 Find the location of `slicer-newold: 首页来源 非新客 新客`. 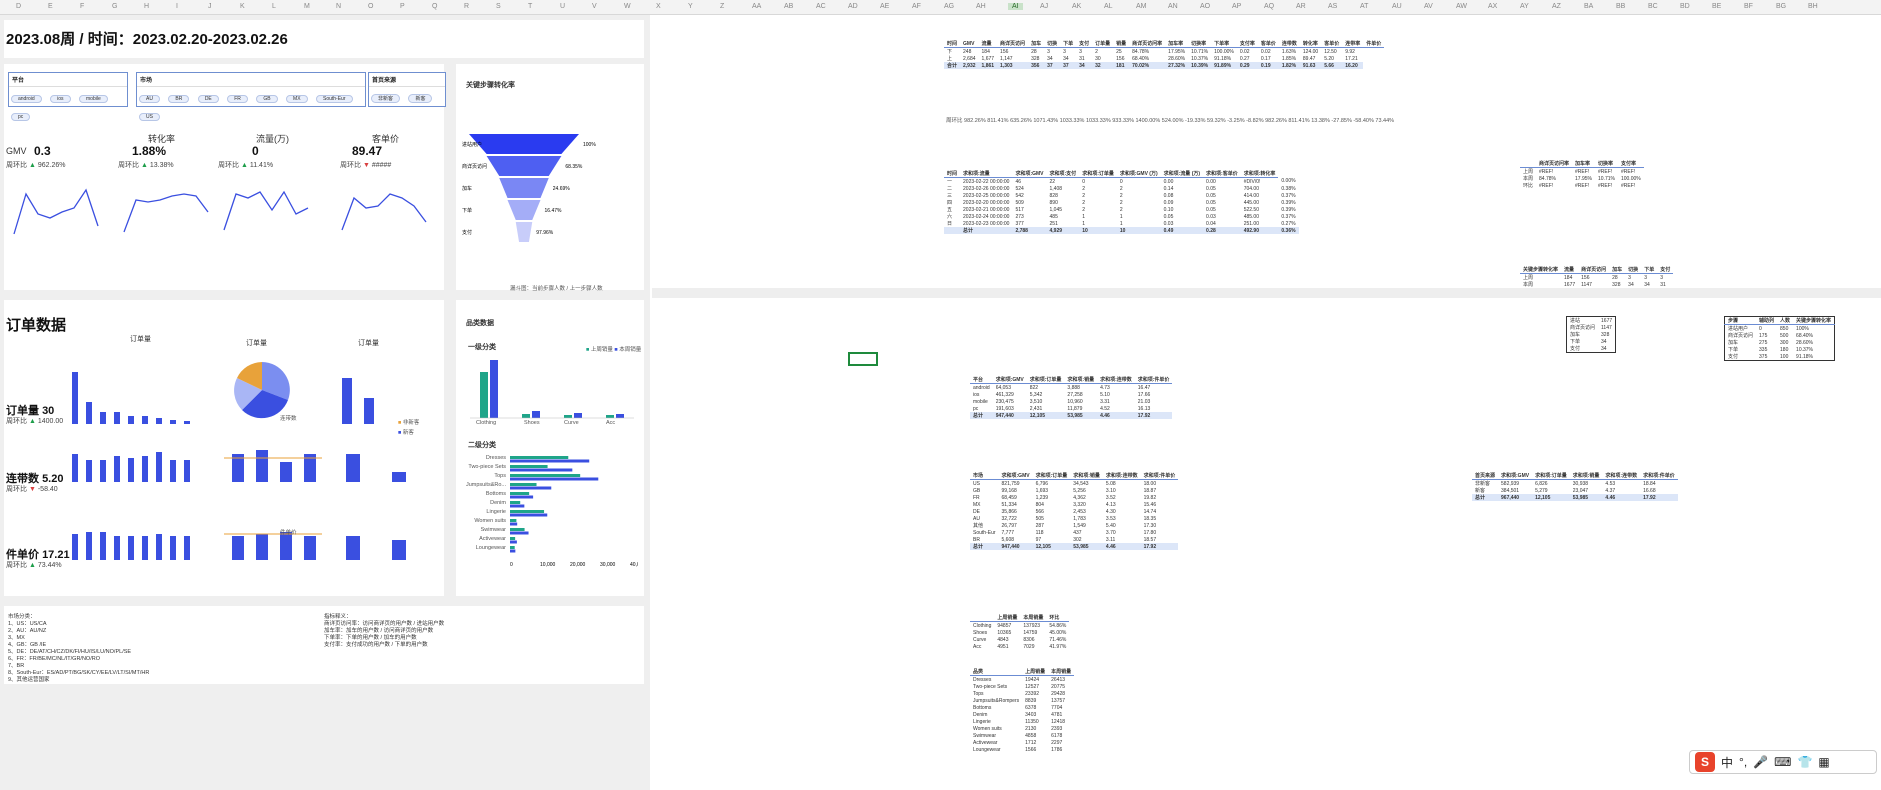

slicer-newold: 首页来源 非新客 新客 is located at coordinates (407, 89).